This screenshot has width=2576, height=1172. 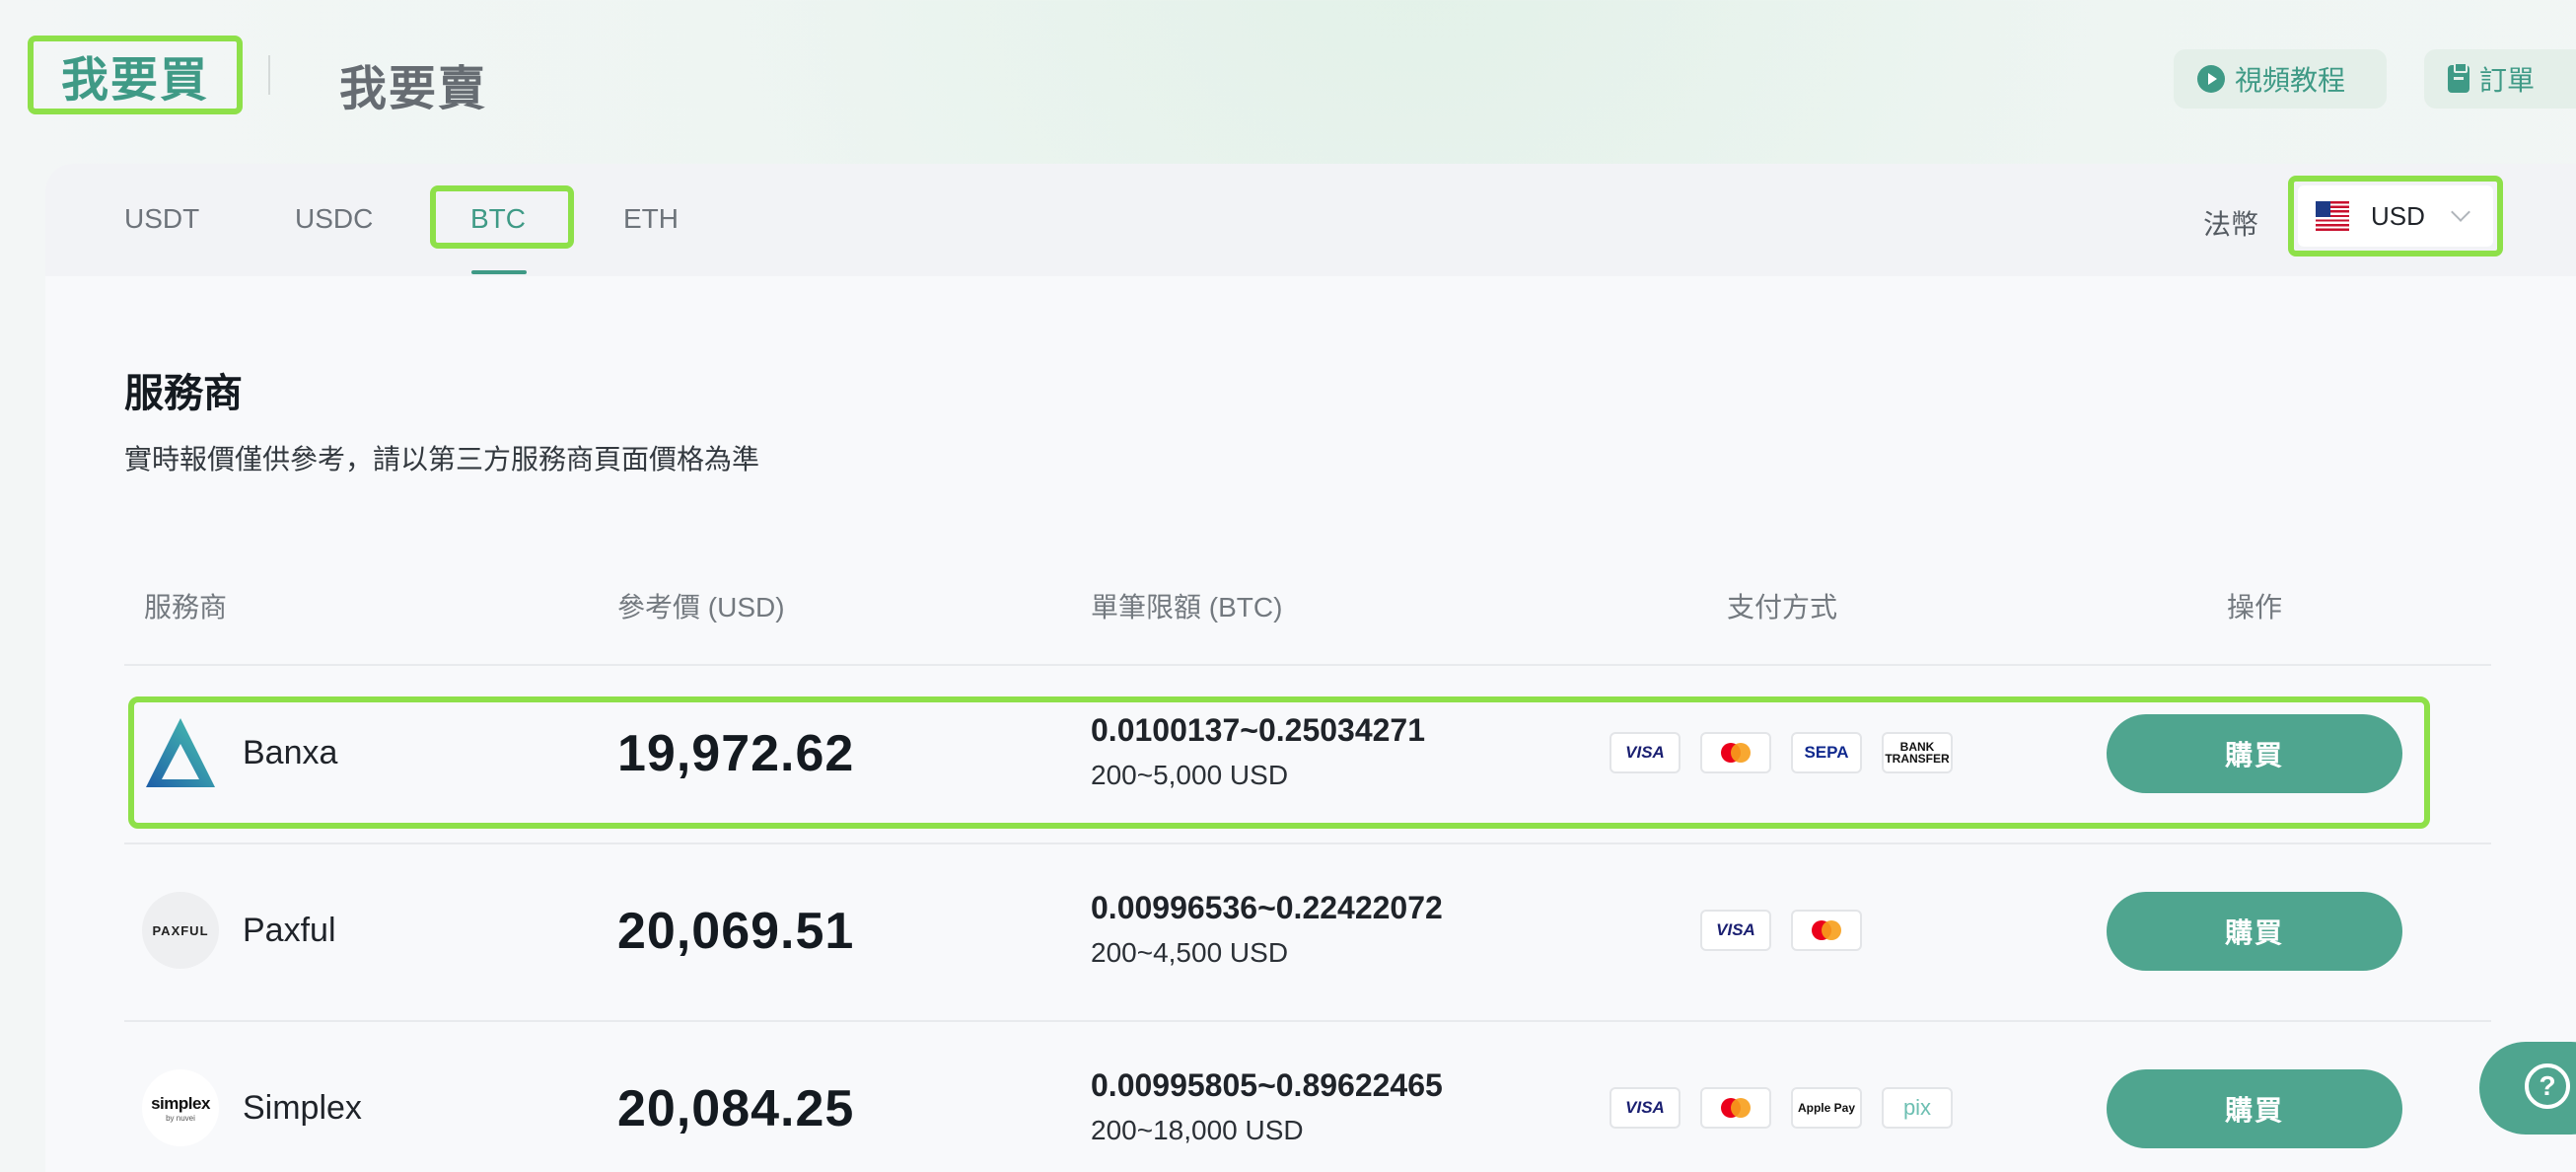 I want to click on top-bar: 我要買 我要賣 視頻教程 訂單, so click(x=1288, y=79).